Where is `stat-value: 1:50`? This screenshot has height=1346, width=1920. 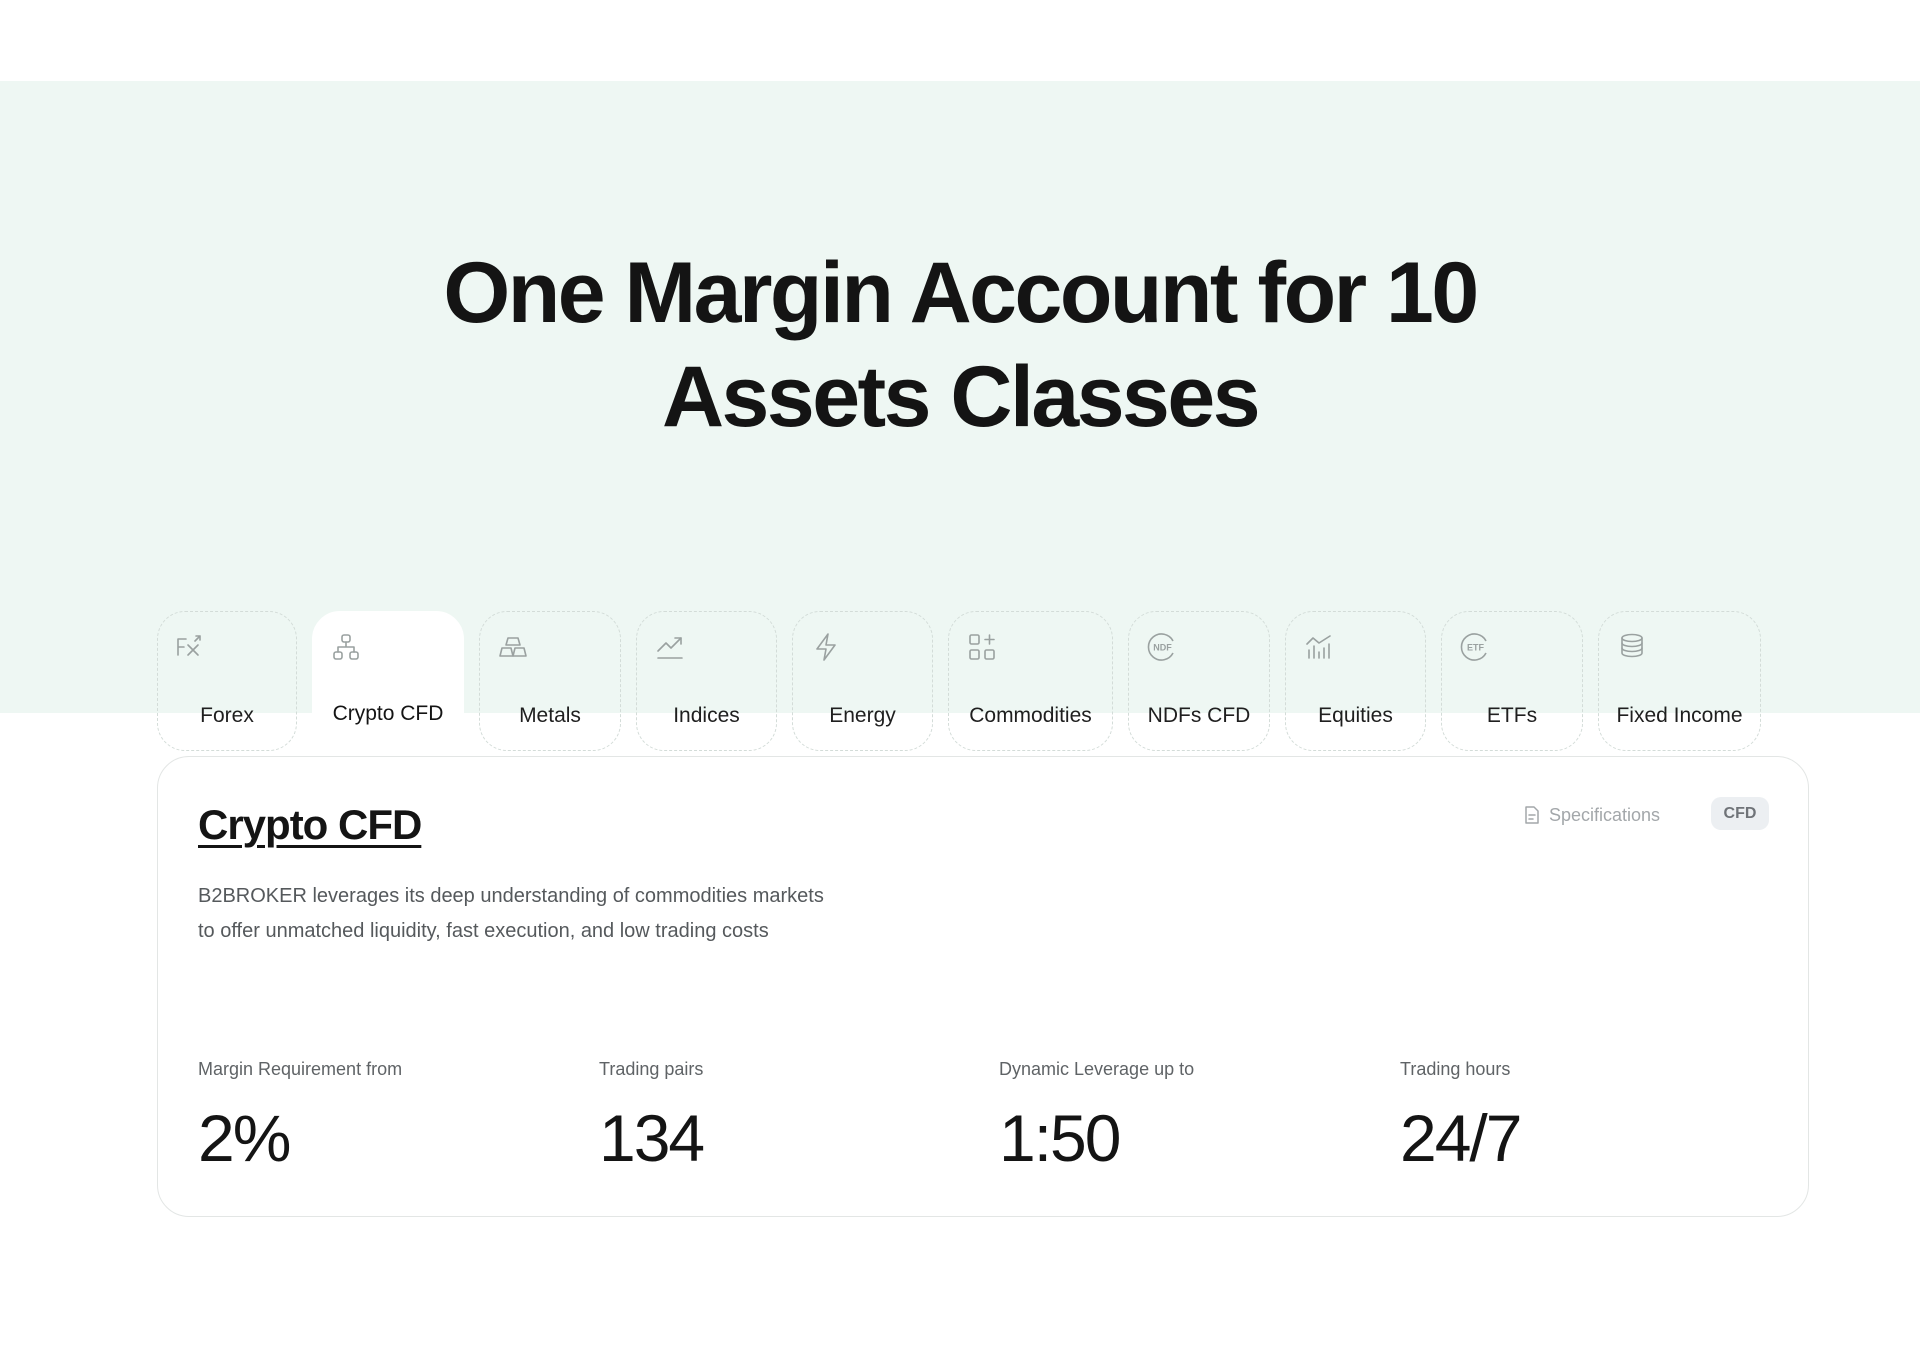
stat-value: 1:50 is located at coordinates (1060, 1138).